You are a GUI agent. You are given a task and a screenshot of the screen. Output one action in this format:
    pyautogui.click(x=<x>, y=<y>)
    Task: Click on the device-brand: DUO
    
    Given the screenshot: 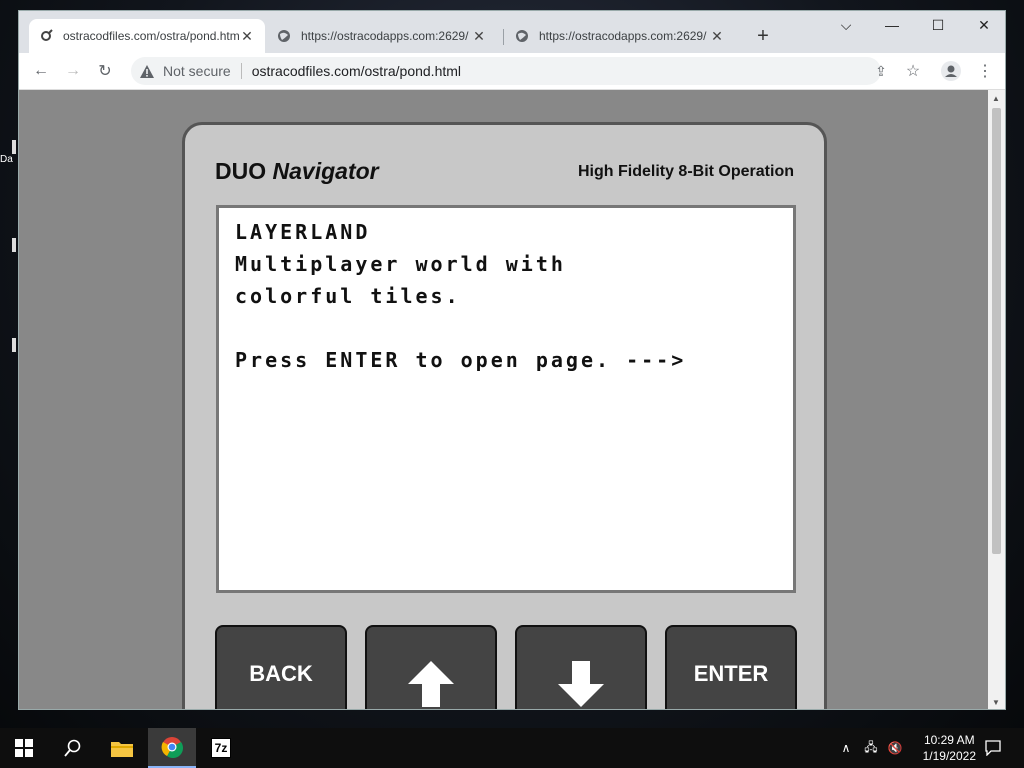 What is the action you would take?
    pyautogui.click(x=241, y=171)
    